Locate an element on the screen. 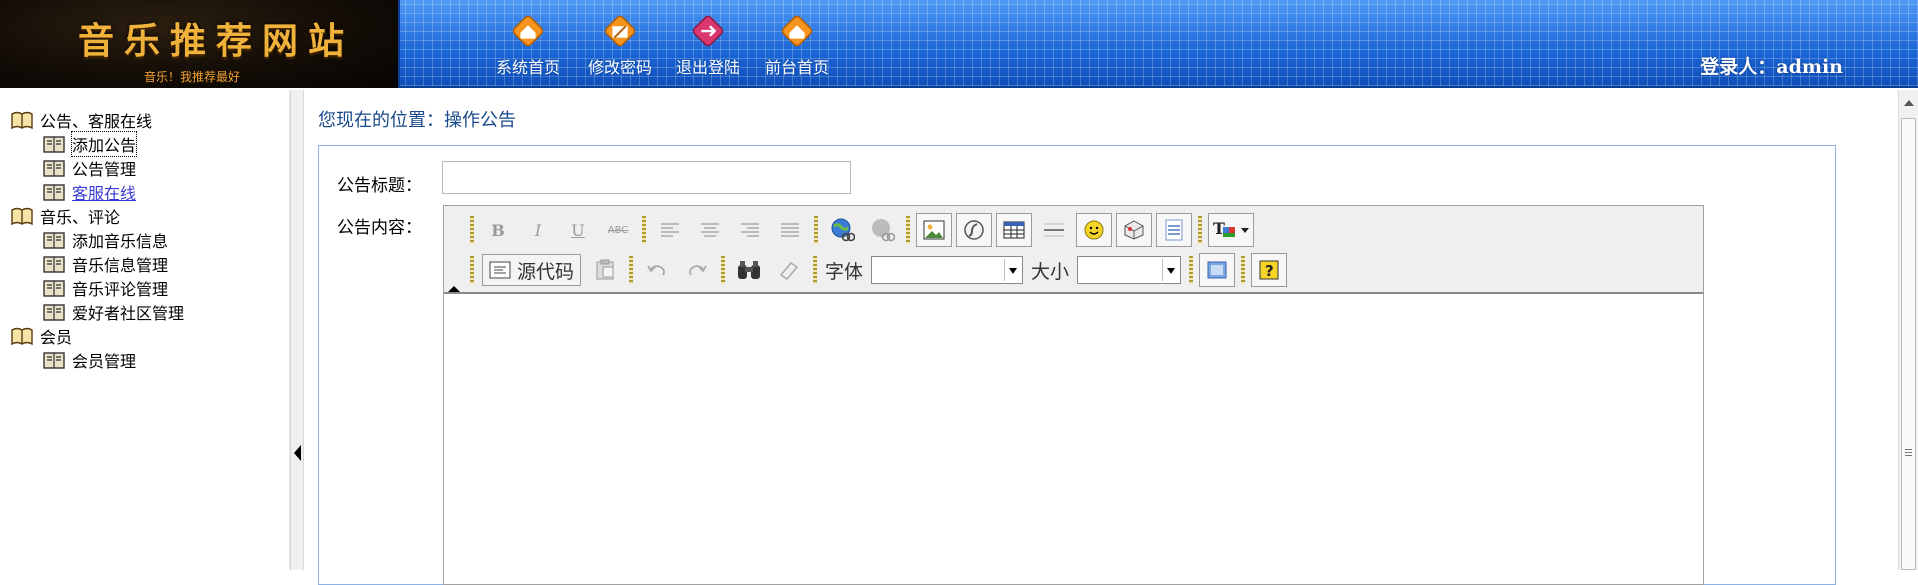 Image resolution: width=1918 pixels, height=585 pixels. align-left-icon is located at coordinates (670, 230).